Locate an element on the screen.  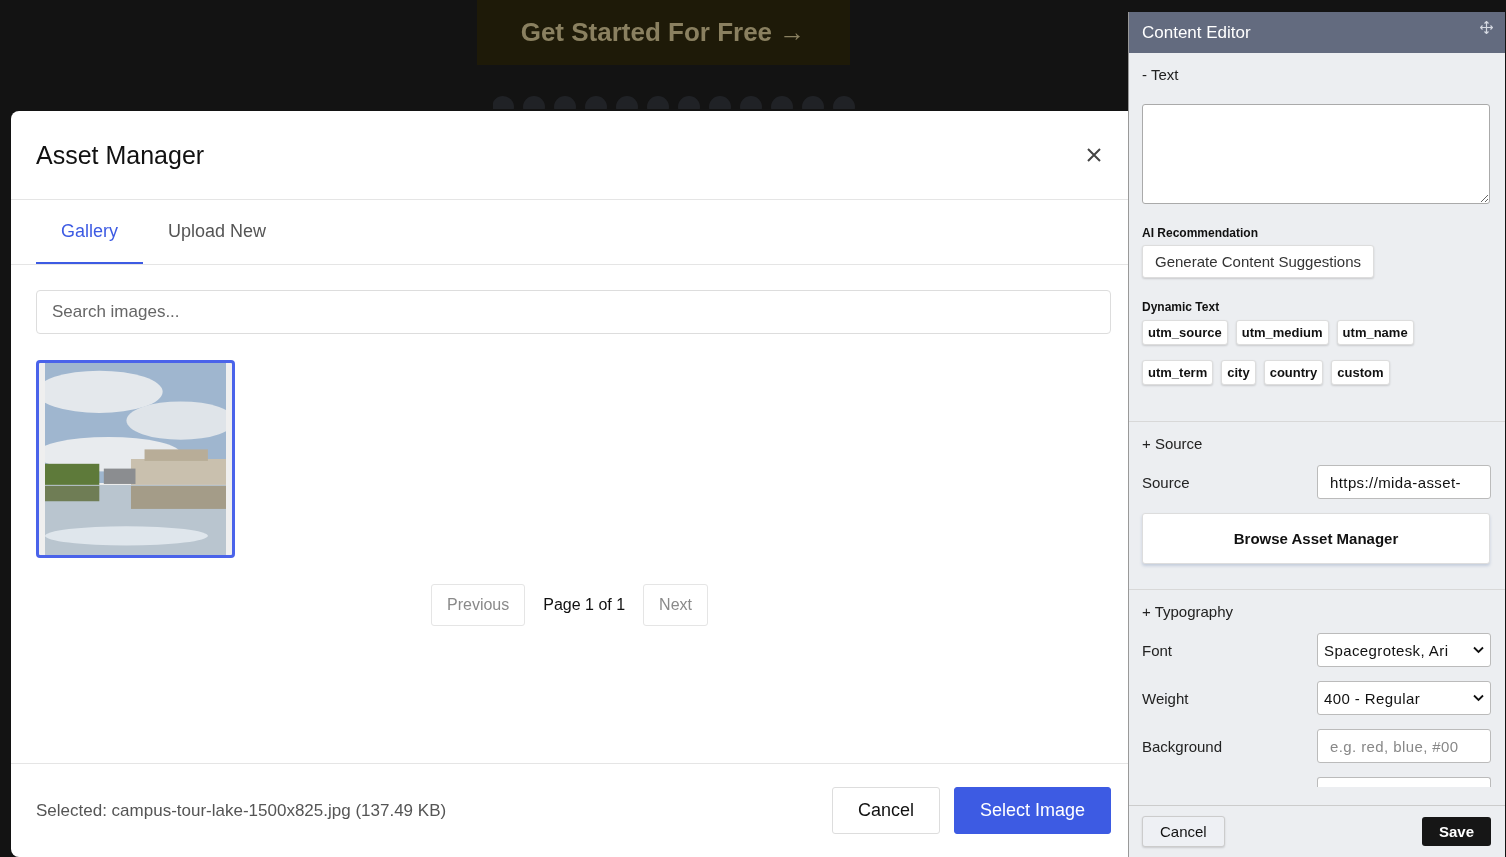
field-label: Weight is located at coordinates (1165, 698).